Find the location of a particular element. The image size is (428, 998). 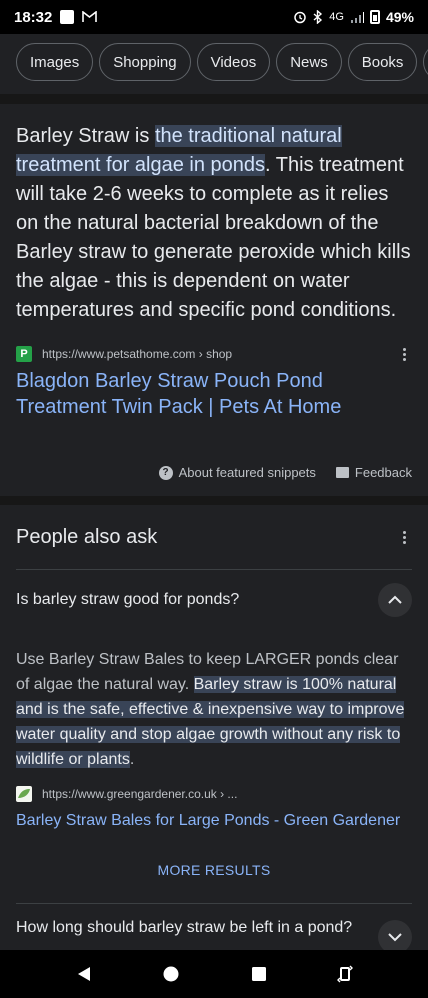

snippet-source: P https://www.petsathome.com › shop is located at coordinates (214, 354).